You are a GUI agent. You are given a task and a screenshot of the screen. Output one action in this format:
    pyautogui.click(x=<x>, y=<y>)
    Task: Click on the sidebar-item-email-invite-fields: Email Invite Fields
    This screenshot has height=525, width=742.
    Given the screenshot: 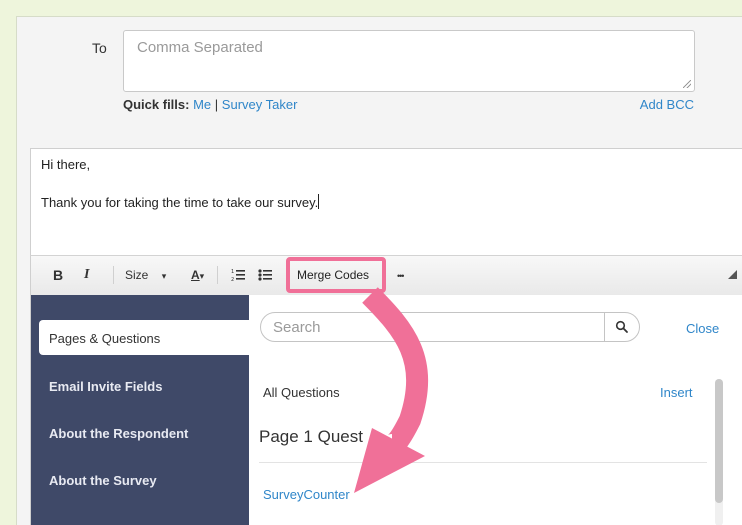 What is the action you would take?
    pyautogui.click(x=105, y=386)
    